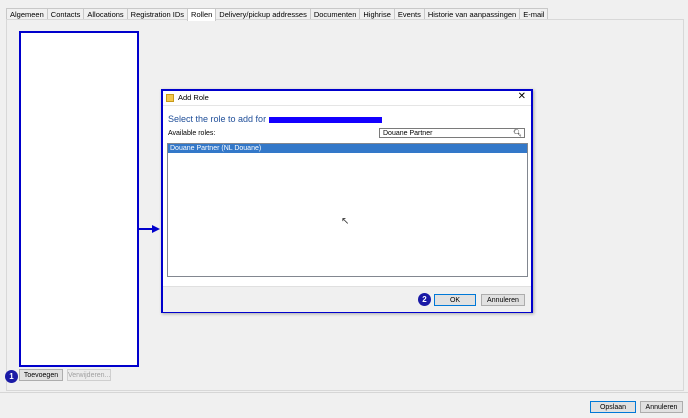  What do you see at coordinates (503, 300) in the screenshot?
I see `dialog-cancel-button: Annuleren` at bounding box center [503, 300].